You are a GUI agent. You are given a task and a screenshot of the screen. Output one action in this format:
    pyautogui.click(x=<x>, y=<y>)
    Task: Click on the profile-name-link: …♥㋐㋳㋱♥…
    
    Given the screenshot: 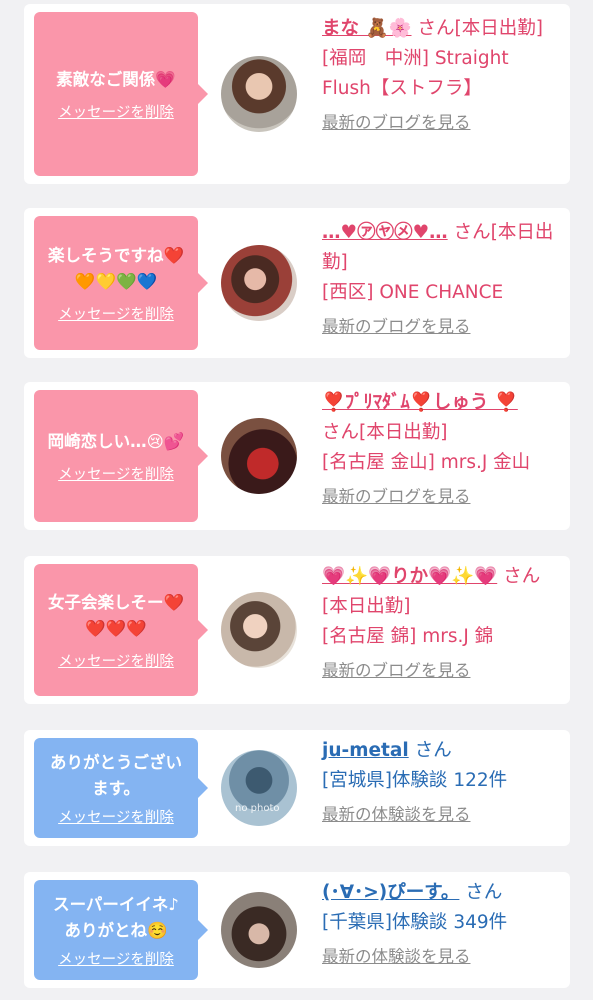 What is the action you would take?
    pyautogui.click(x=385, y=232)
    